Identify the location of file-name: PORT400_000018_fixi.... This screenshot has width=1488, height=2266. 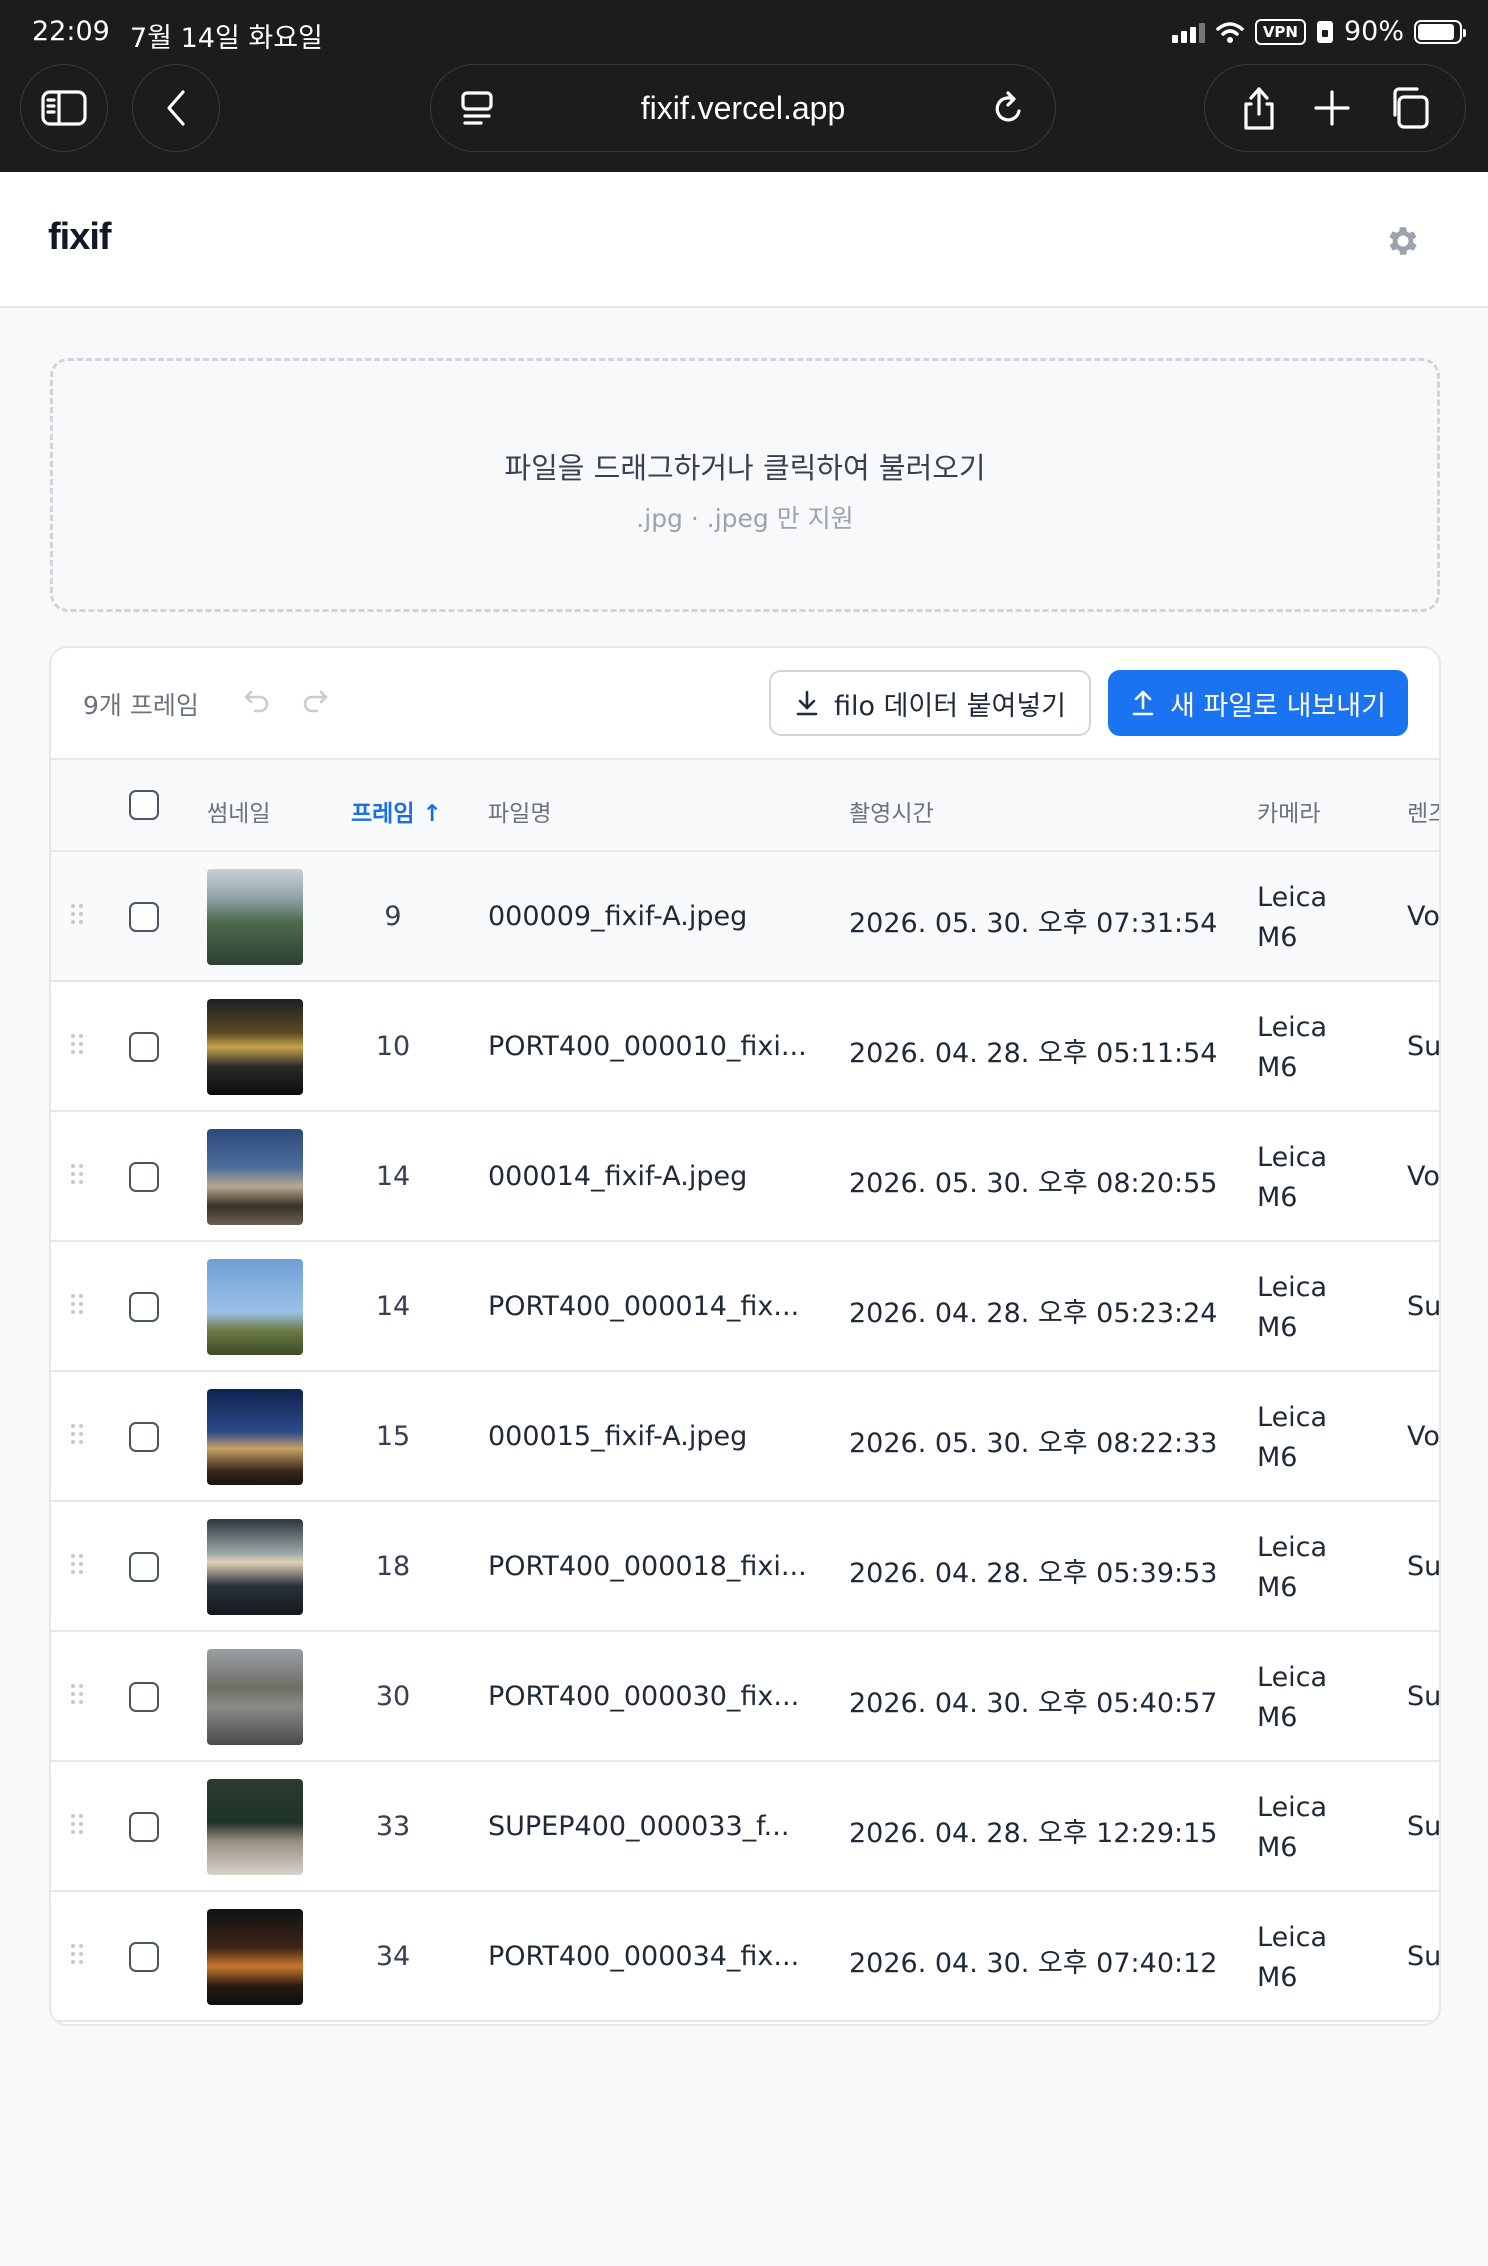
(647, 1566).